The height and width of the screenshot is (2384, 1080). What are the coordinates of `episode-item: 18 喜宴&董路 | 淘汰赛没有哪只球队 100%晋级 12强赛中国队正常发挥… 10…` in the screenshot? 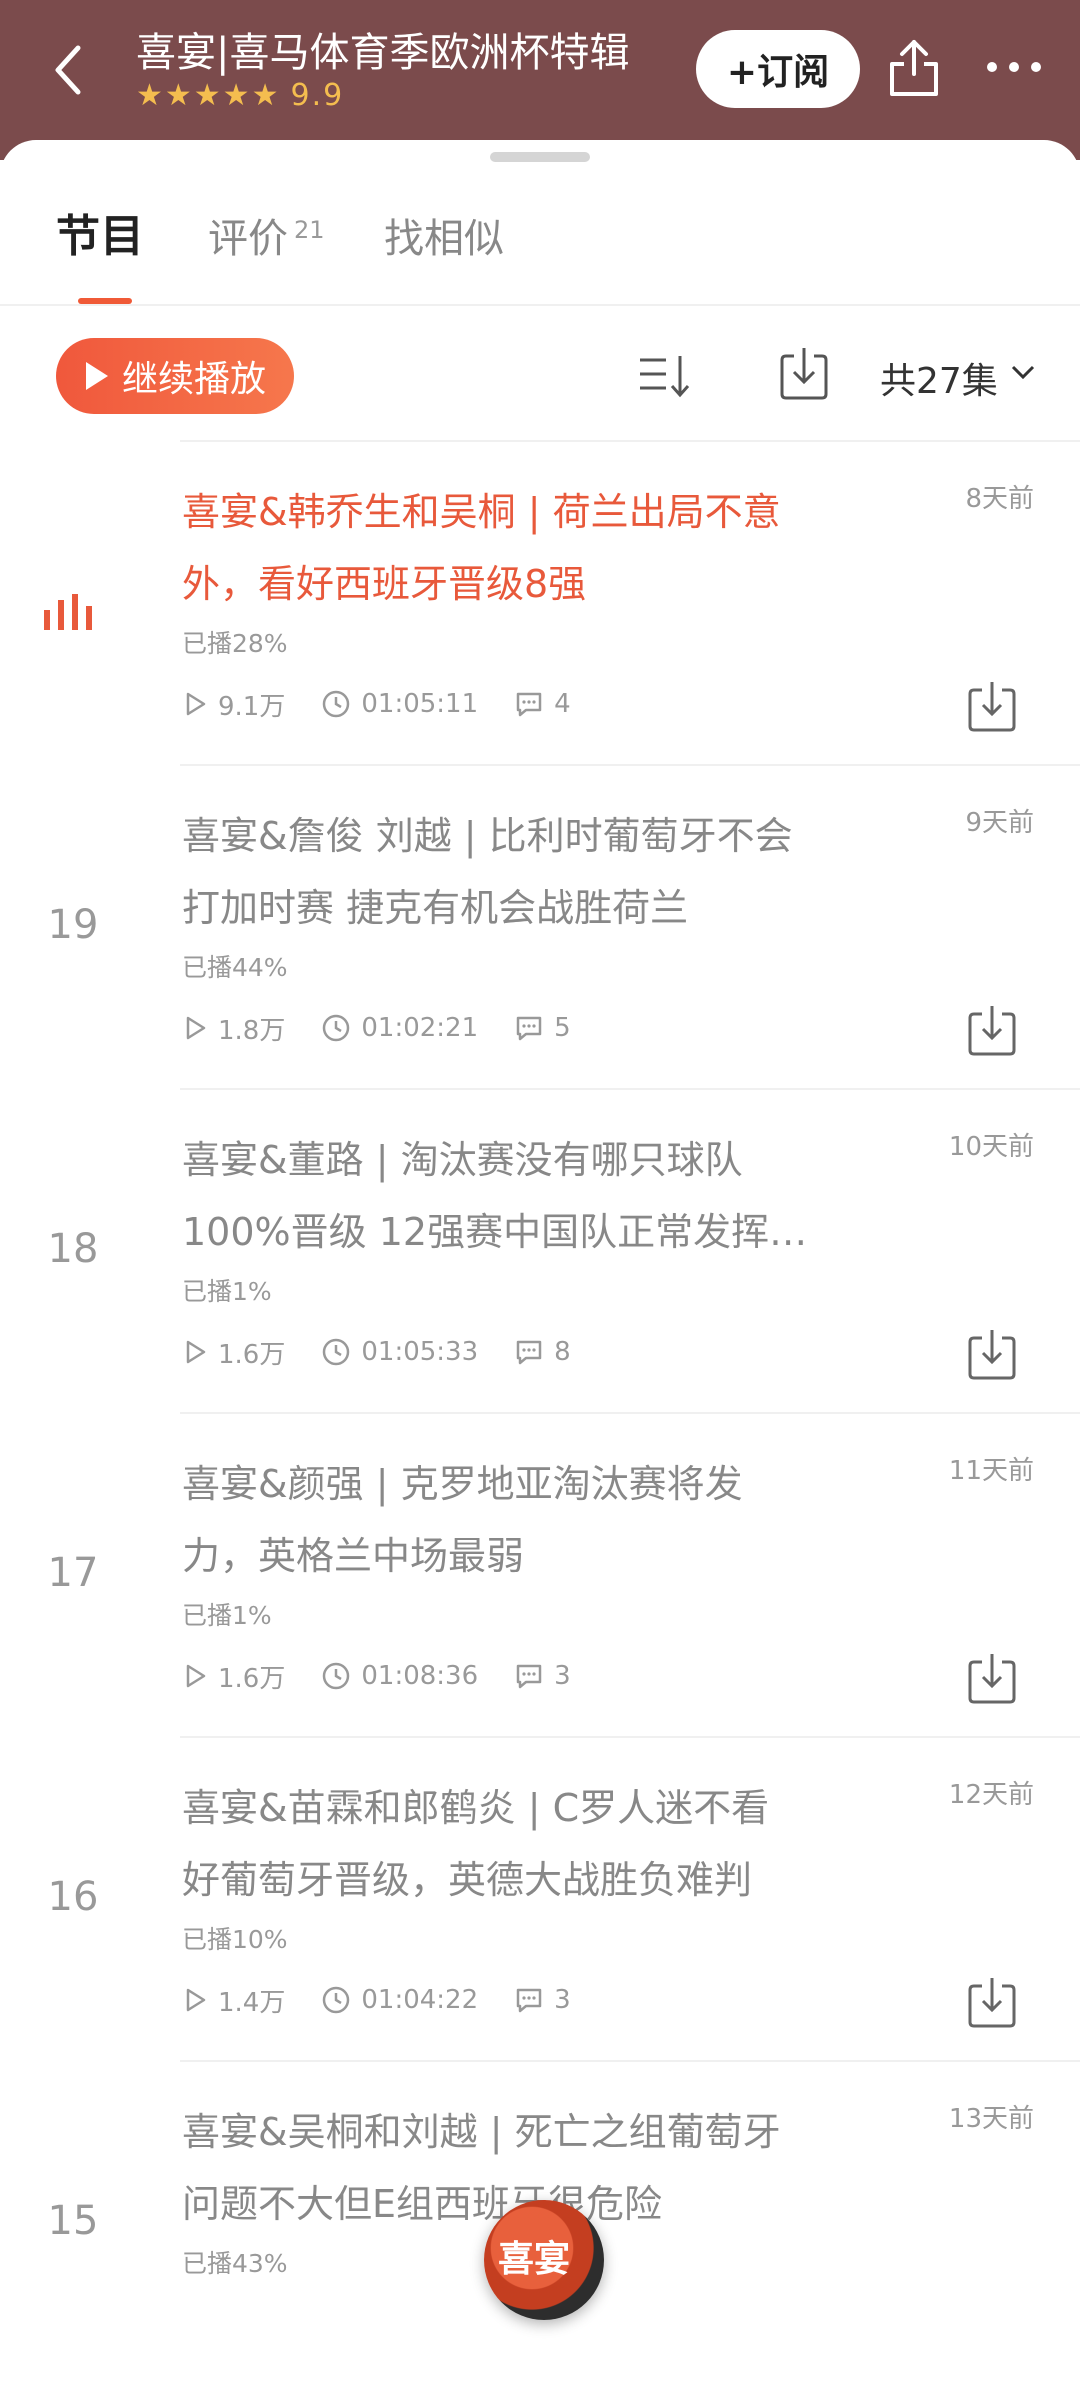 It's located at (540, 1250).